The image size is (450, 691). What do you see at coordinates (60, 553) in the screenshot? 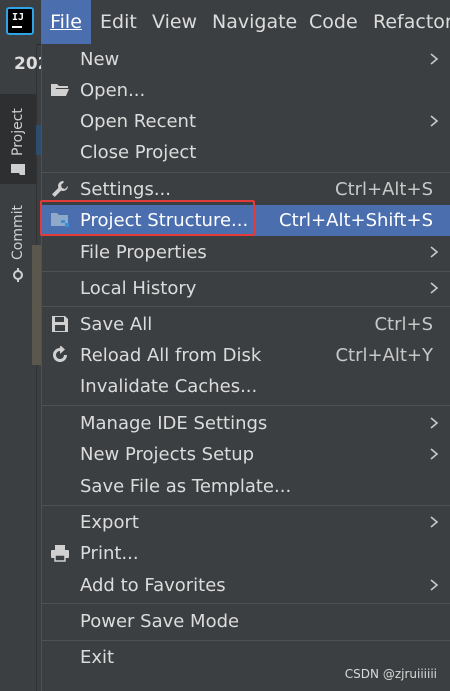
I see `print-icon` at bounding box center [60, 553].